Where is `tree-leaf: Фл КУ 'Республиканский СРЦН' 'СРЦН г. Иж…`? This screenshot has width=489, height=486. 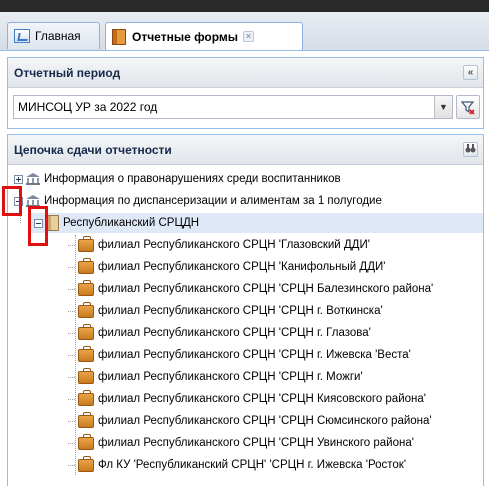
tree-leaf: Фл КУ 'Республиканский СРЦН' 'СРЦН г. Иж… is located at coordinates (237, 465).